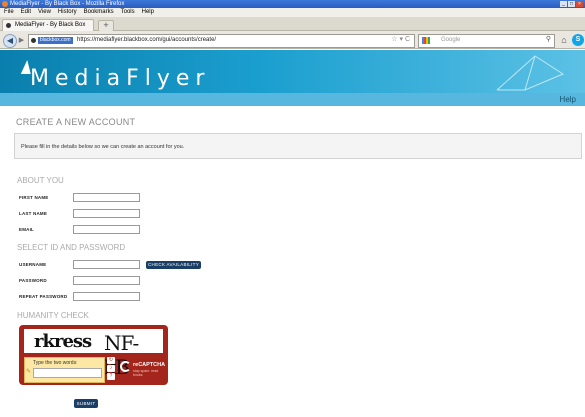 The image size is (585, 417). What do you see at coordinates (76, 122) in the screenshot?
I see `page-title: CREATE A NEW ACCOUNT` at bounding box center [76, 122].